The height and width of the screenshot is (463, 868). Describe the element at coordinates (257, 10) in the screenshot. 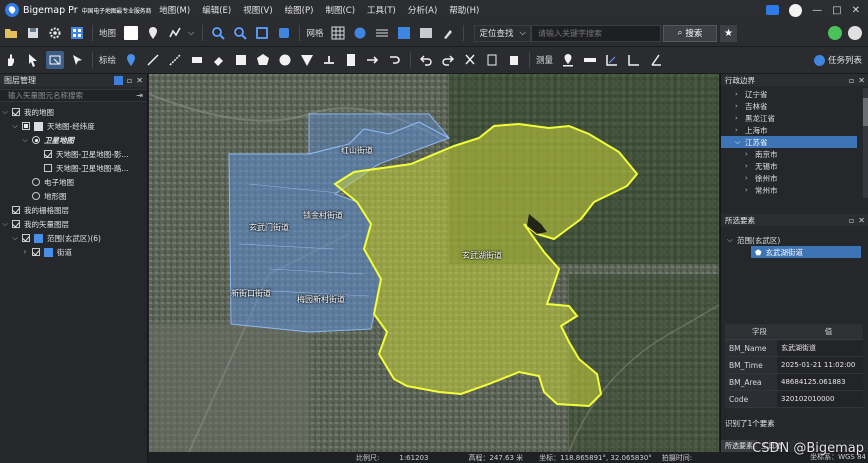

I see `menu-view: 视图(V)` at that location.